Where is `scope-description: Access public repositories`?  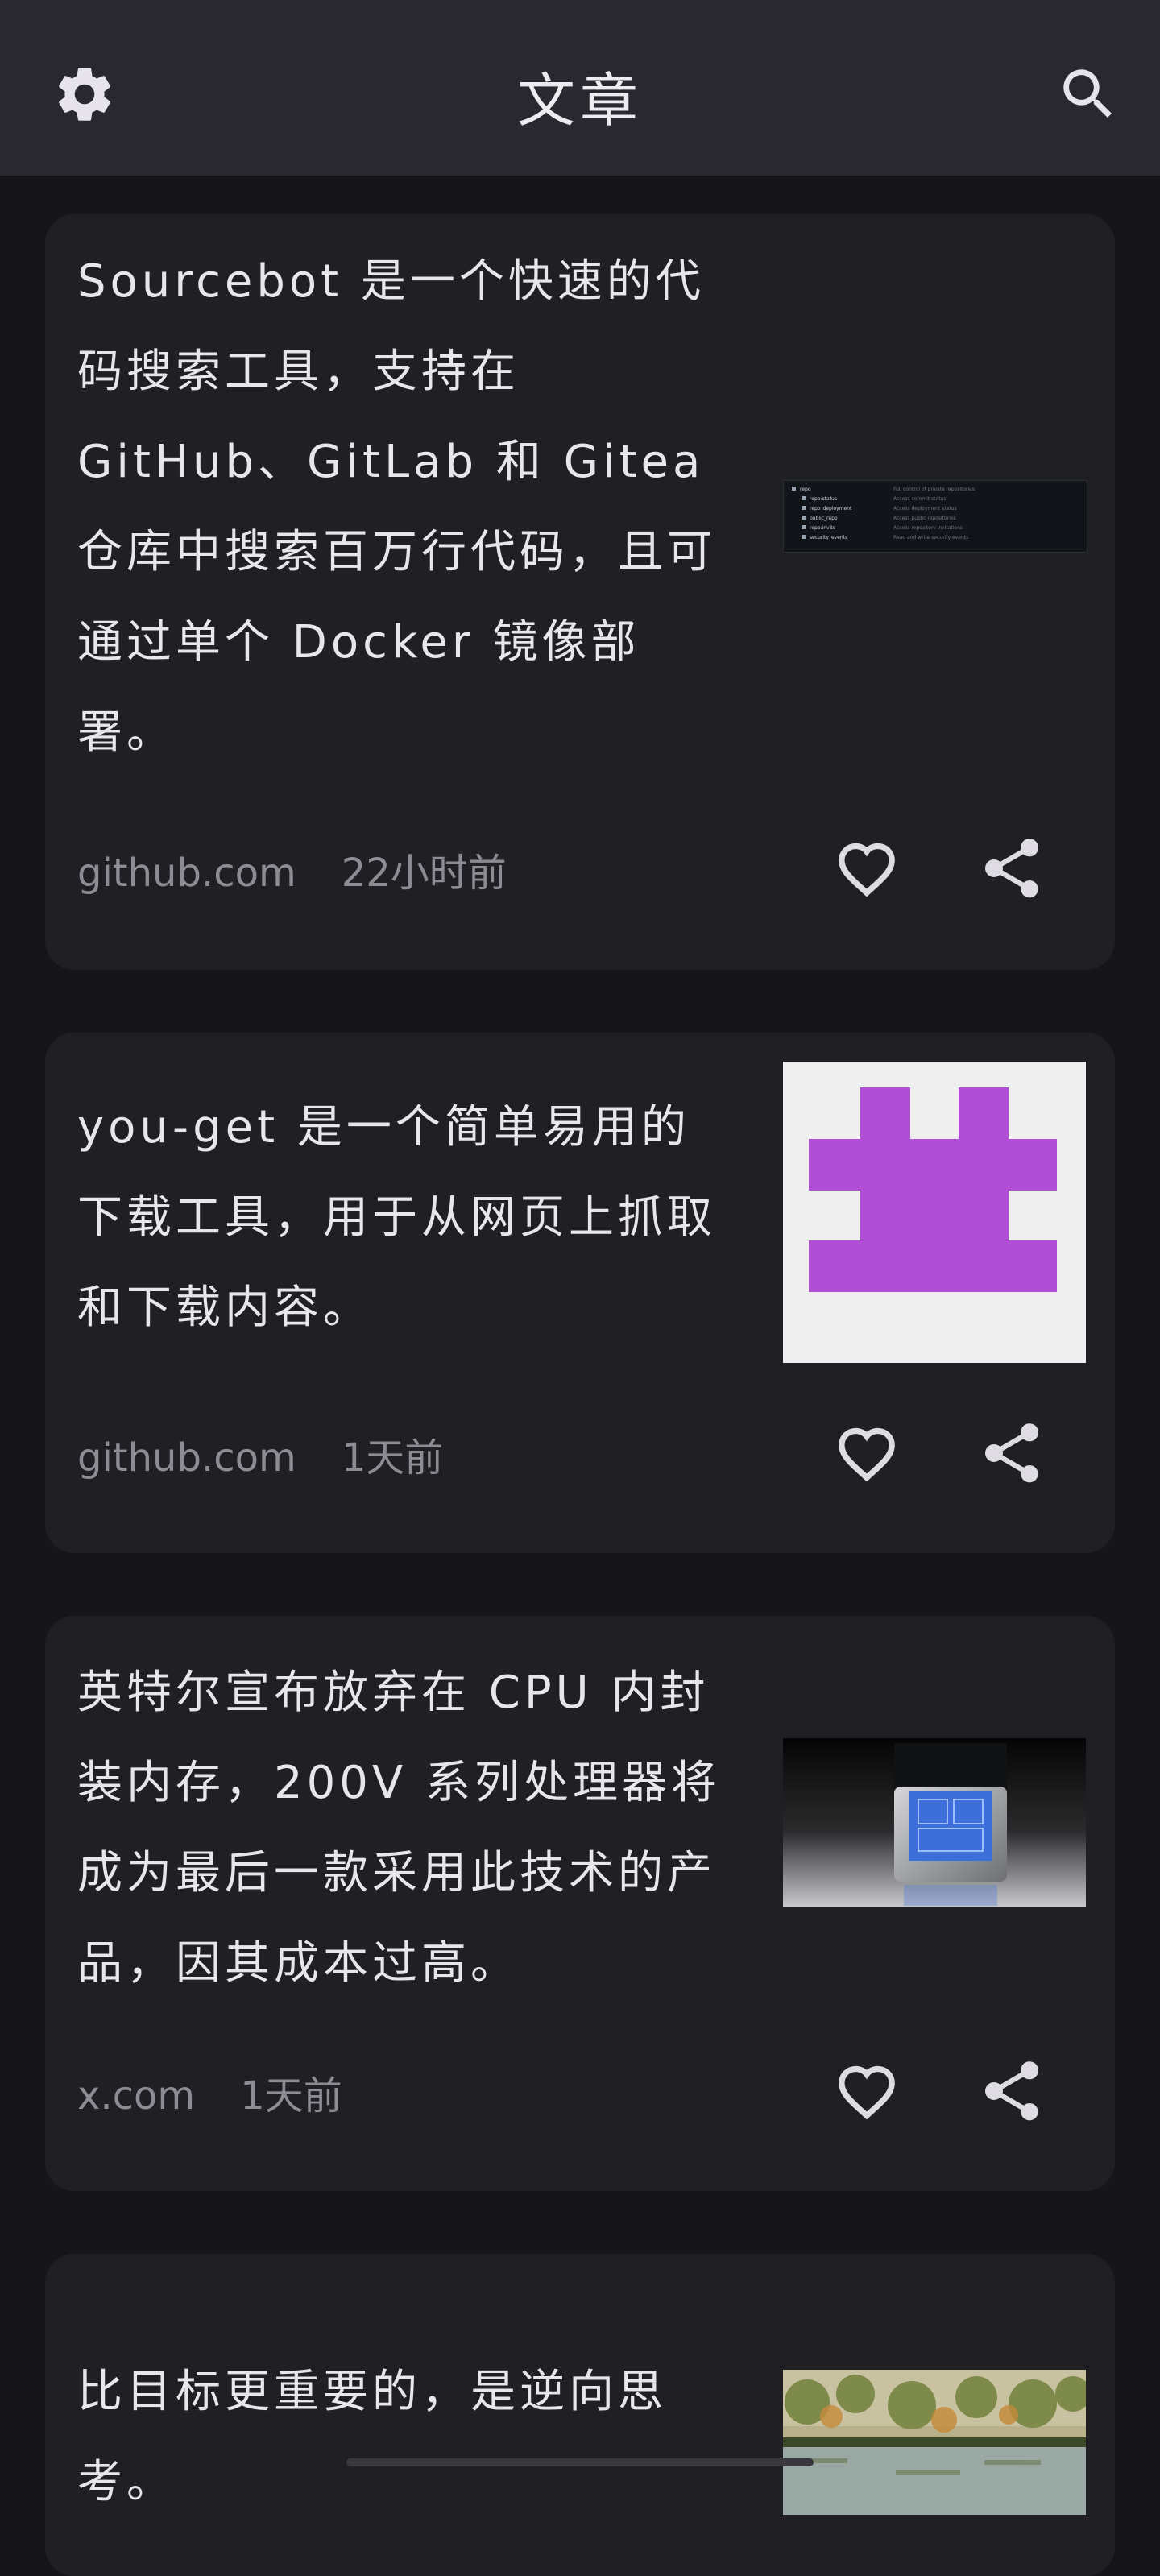 scope-description: Access public repositories is located at coordinates (925, 518).